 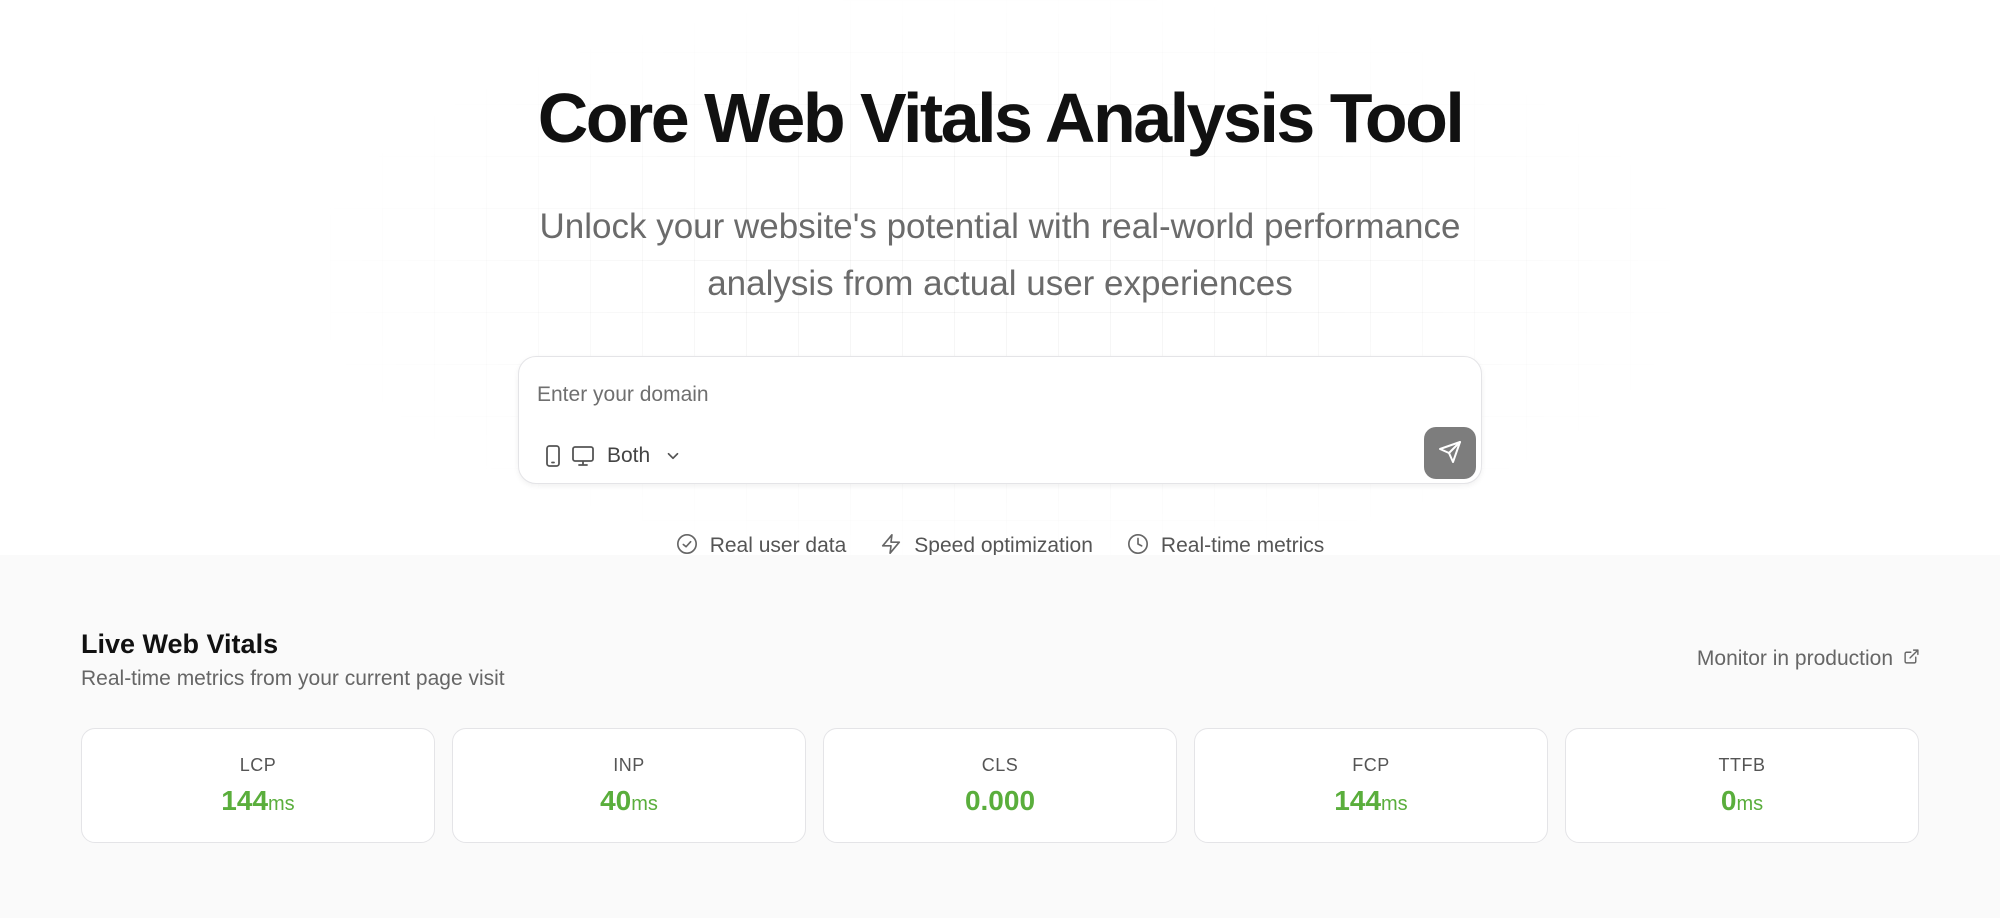 I want to click on metric-card-ttfb: TTFB 0ms, so click(x=1742, y=785).